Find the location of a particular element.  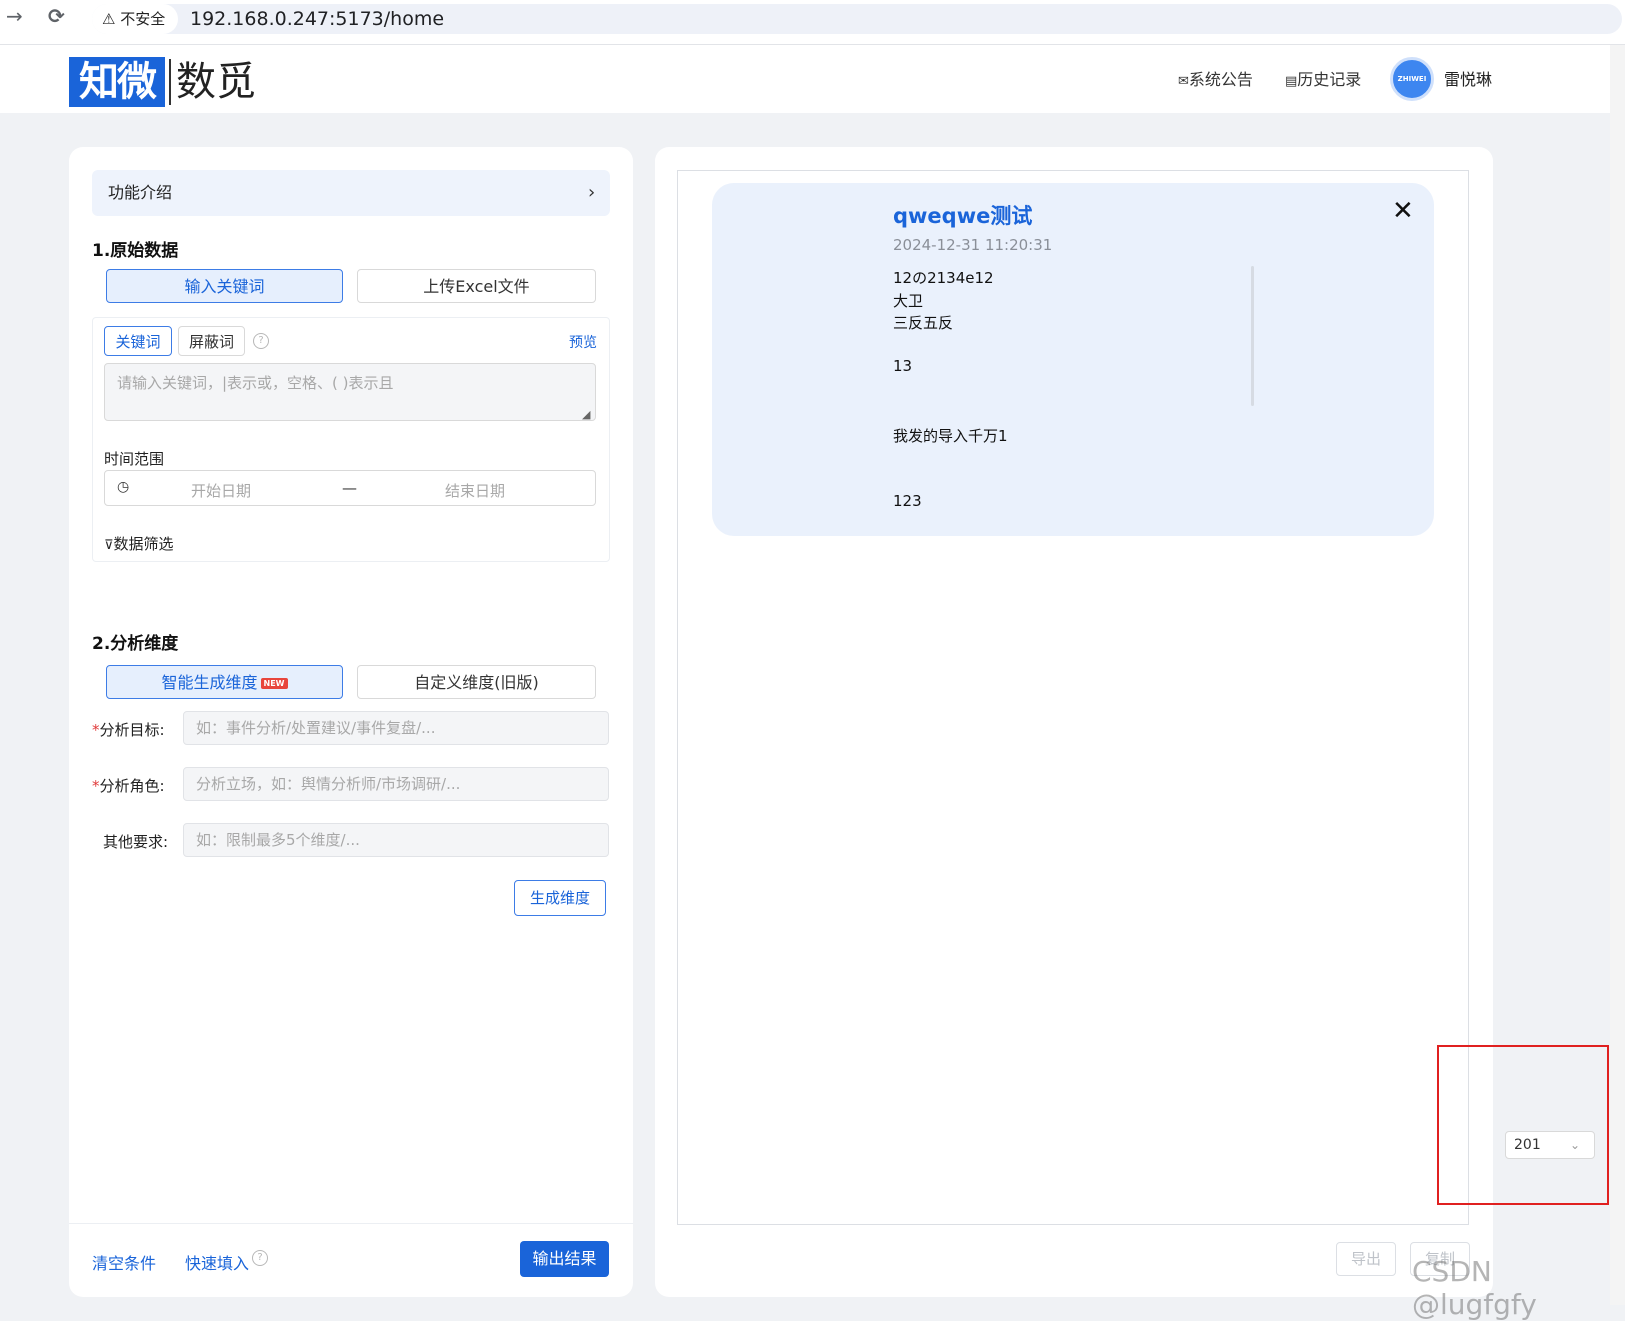

history-link: ▤历史记录 is located at coordinates (1323, 81).